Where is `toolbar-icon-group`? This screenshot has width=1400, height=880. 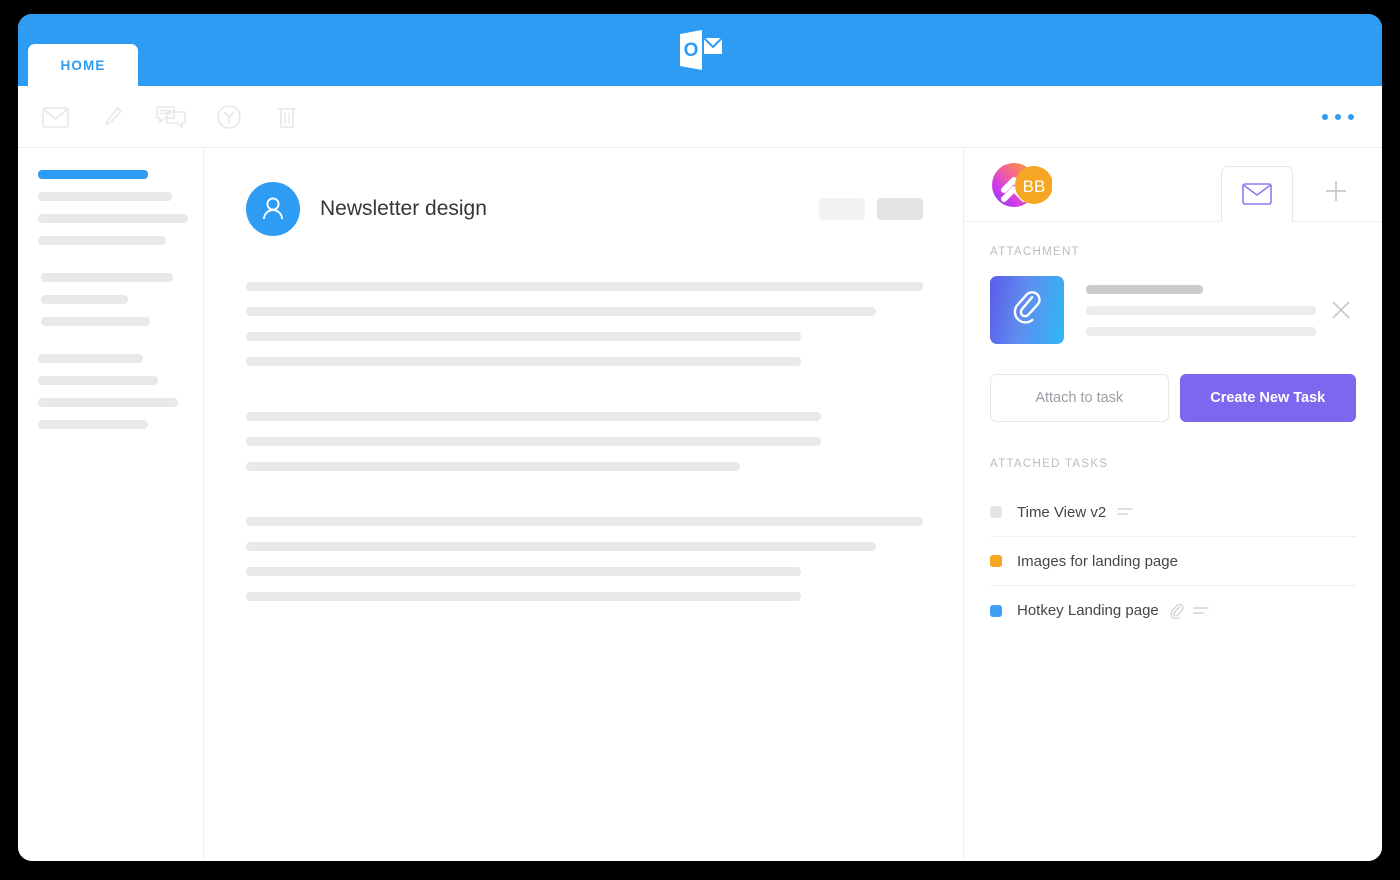
toolbar-icon-group is located at coordinates (171, 117).